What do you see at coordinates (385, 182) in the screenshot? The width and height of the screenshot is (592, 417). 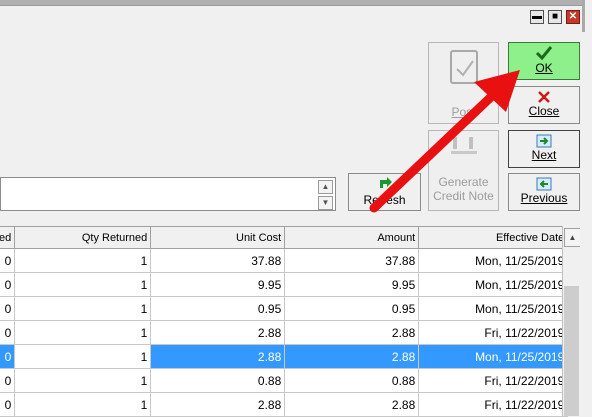 I see `refresh-icon` at bounding box center [385, 182].